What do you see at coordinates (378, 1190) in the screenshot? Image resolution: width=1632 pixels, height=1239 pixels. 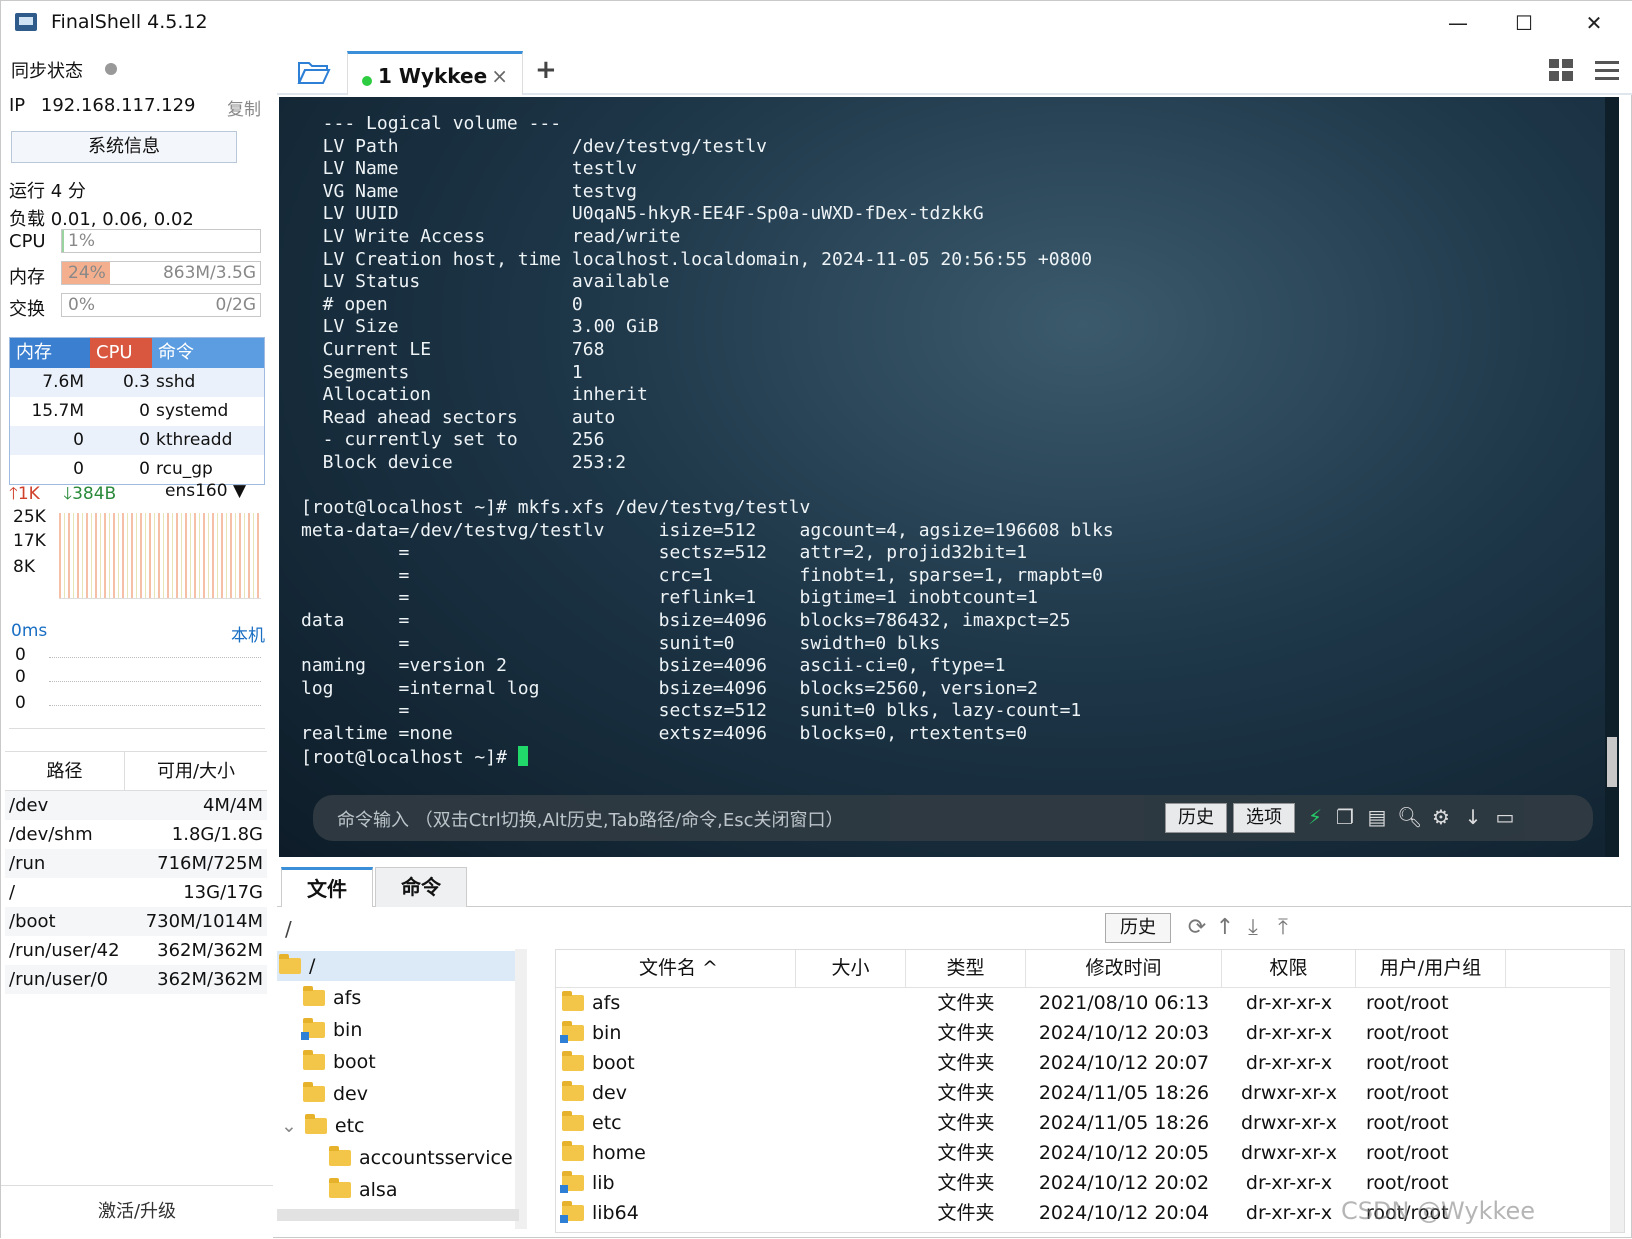 I see `tree-item-label: alsa` at bounding box center [378, 1190].